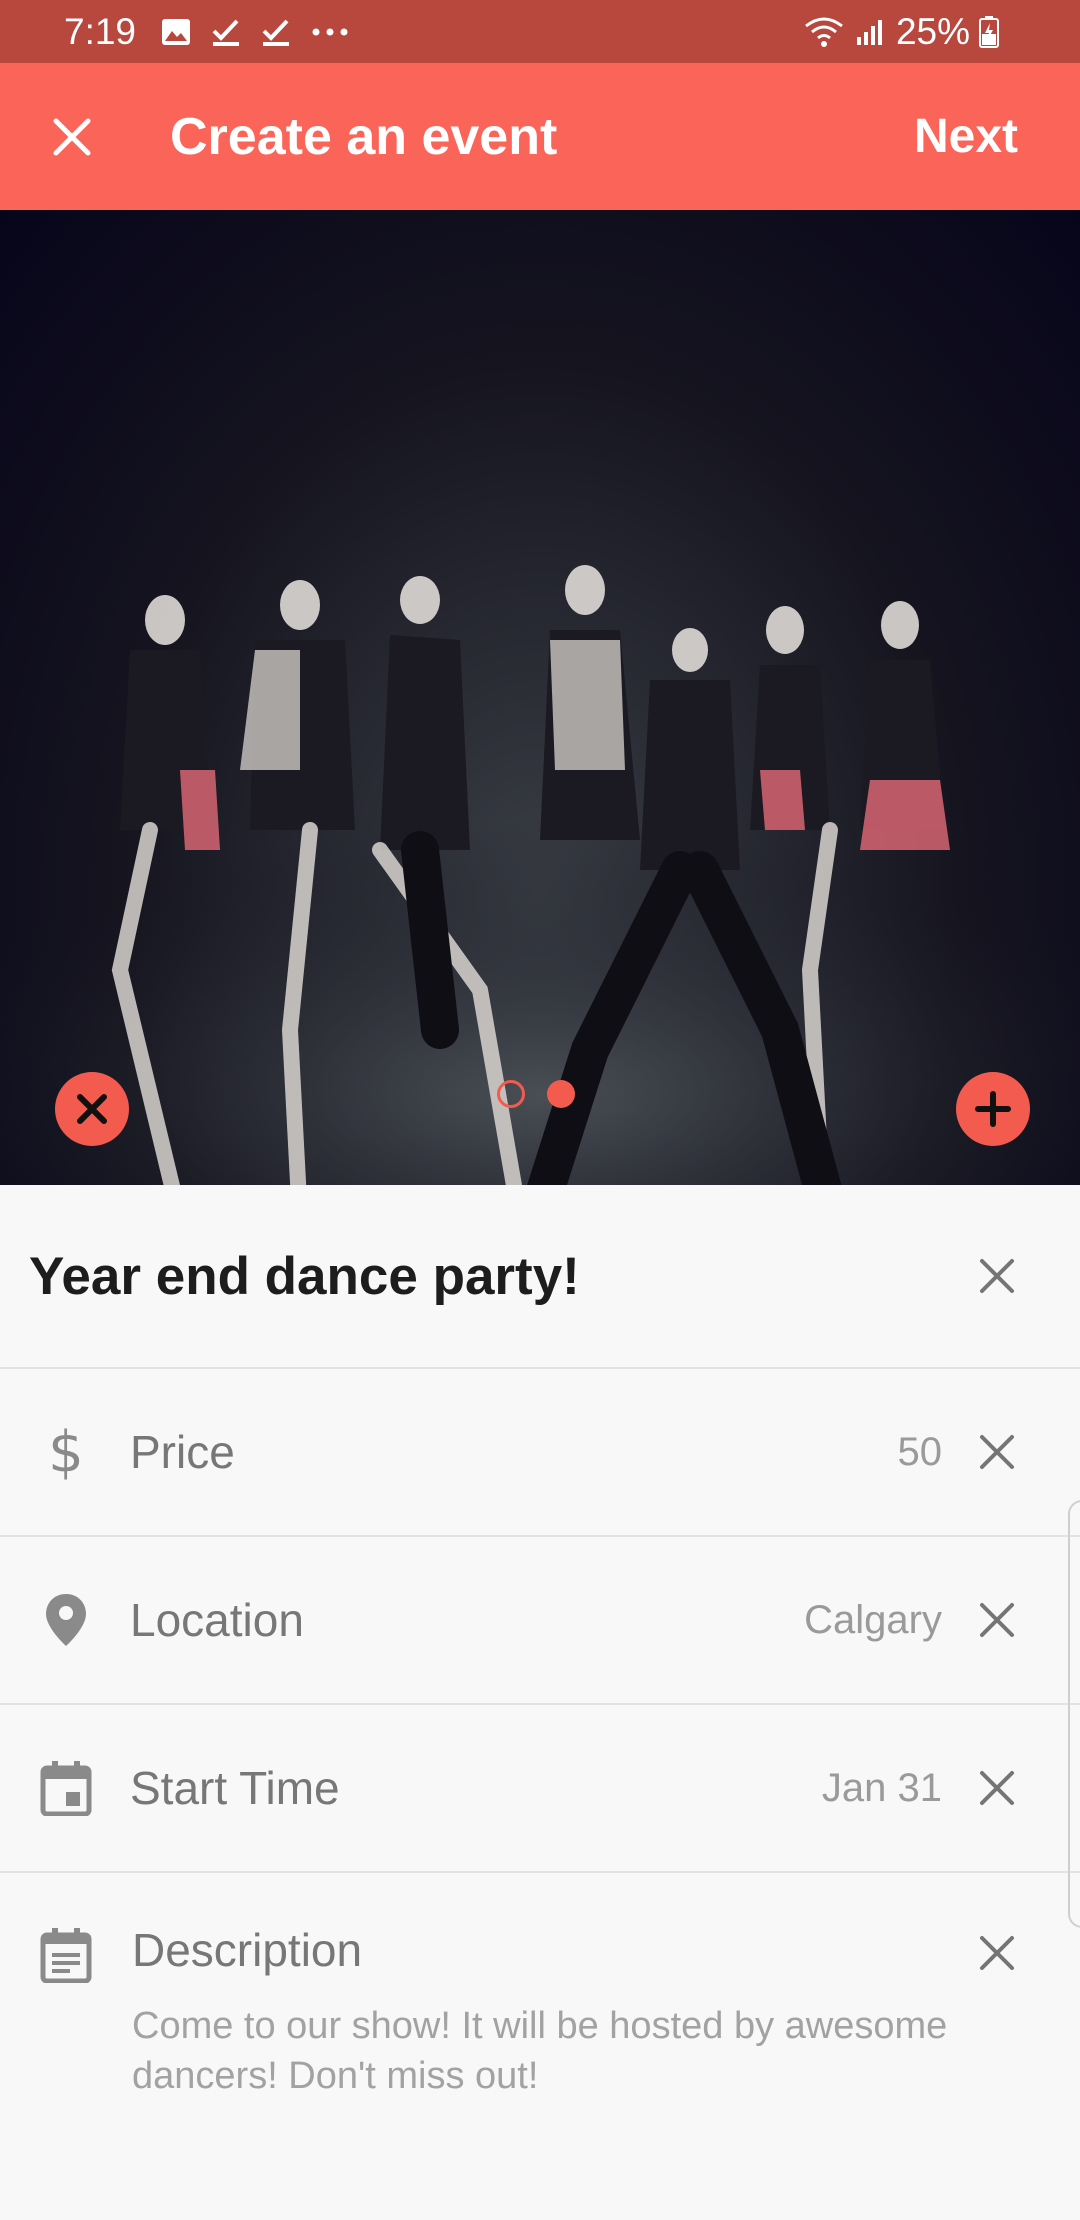  I want to click on clear-location-icon, so click(997, 1620).